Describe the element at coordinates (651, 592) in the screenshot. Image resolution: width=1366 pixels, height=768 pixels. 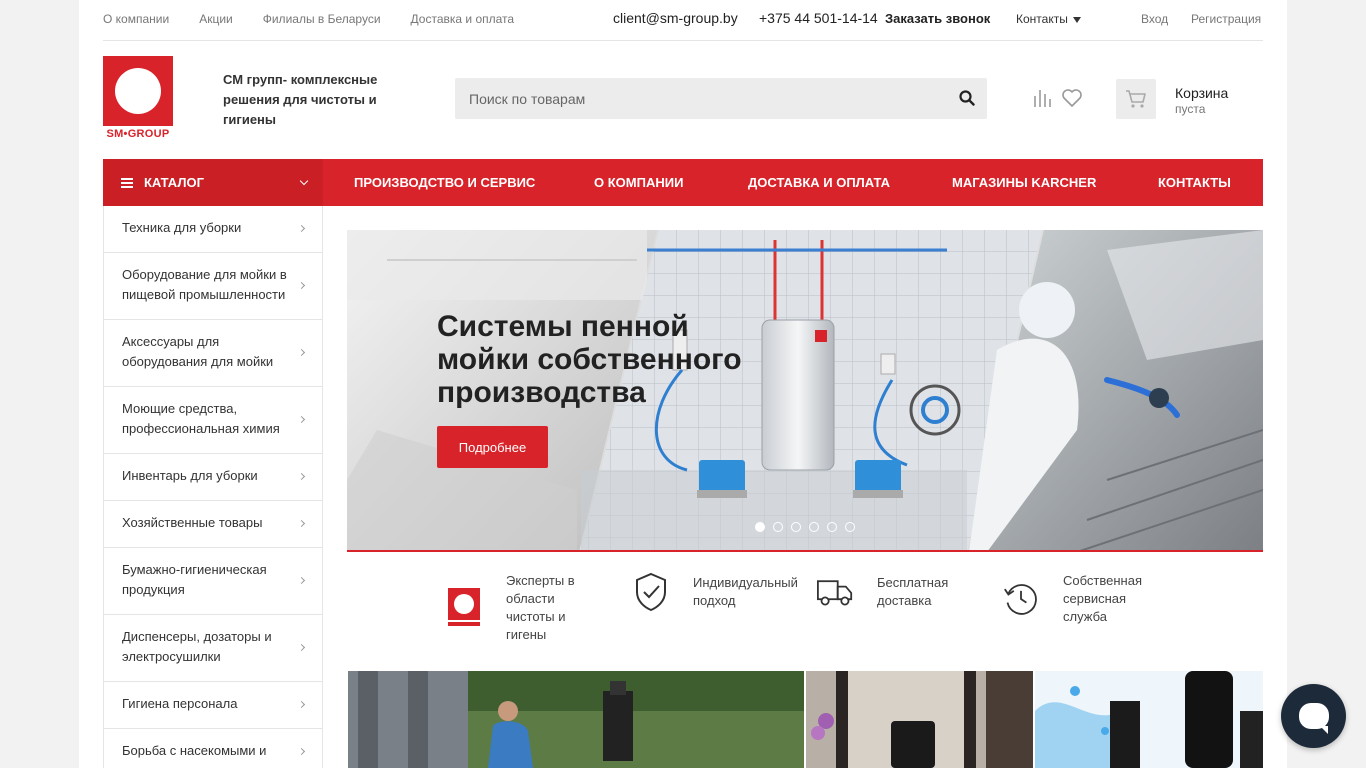
I see `shield-check-icon` at that location.